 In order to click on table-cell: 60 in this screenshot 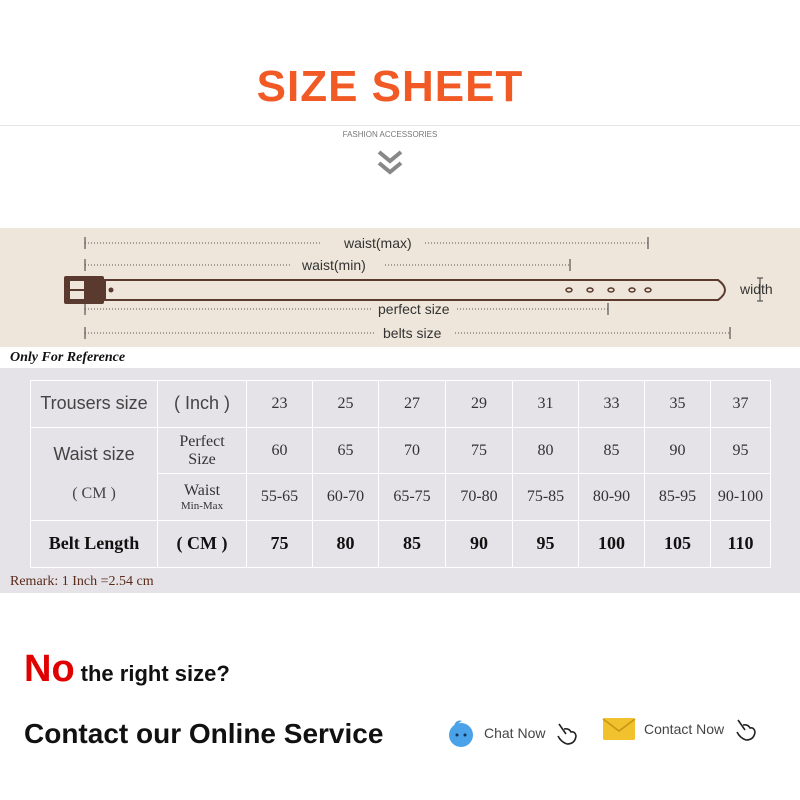, I will do `click(280, 451)`.